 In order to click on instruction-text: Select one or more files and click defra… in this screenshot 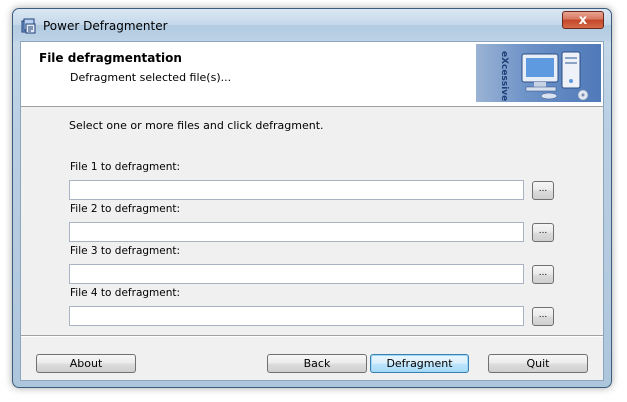, I will do `click(196, 125)`.